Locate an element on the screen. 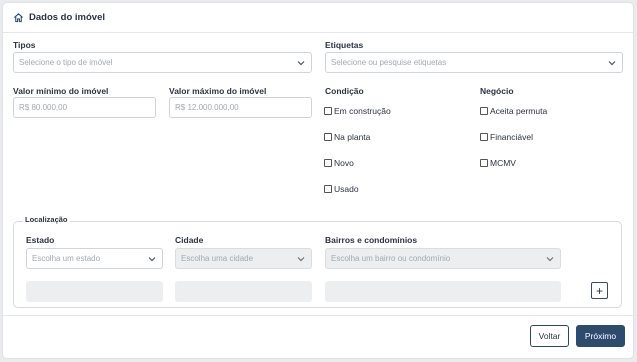 The height and width of the screenshot is (362, 637). checkbox-aceita-permuta: Aceita permuta is located at coordinates (513, 111).